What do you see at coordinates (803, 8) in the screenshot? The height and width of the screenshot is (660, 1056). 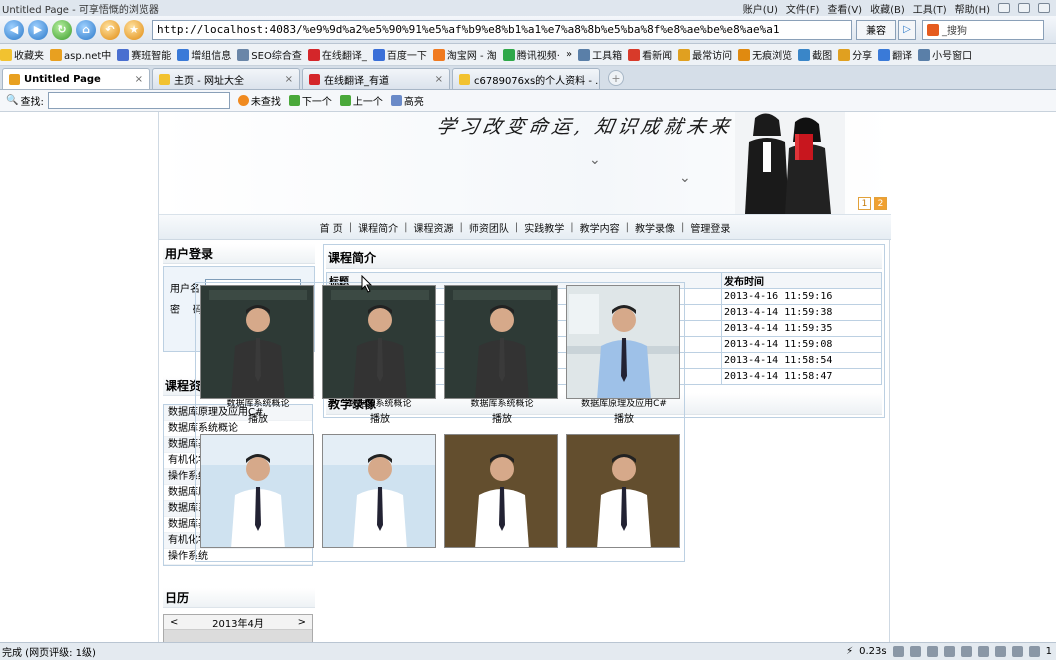 I see `menu-file: 文件(F)` at bounding box center [803, 8].